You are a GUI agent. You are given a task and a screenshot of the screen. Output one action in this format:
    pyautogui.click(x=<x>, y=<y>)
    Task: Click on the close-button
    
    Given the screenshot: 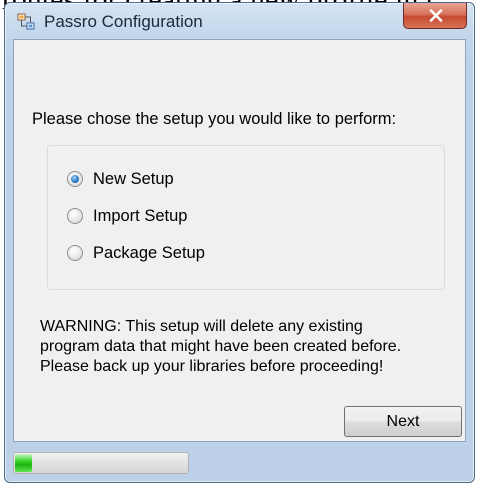 What is the action you would take?
    pyautogui.click(x=435, y=16)
    